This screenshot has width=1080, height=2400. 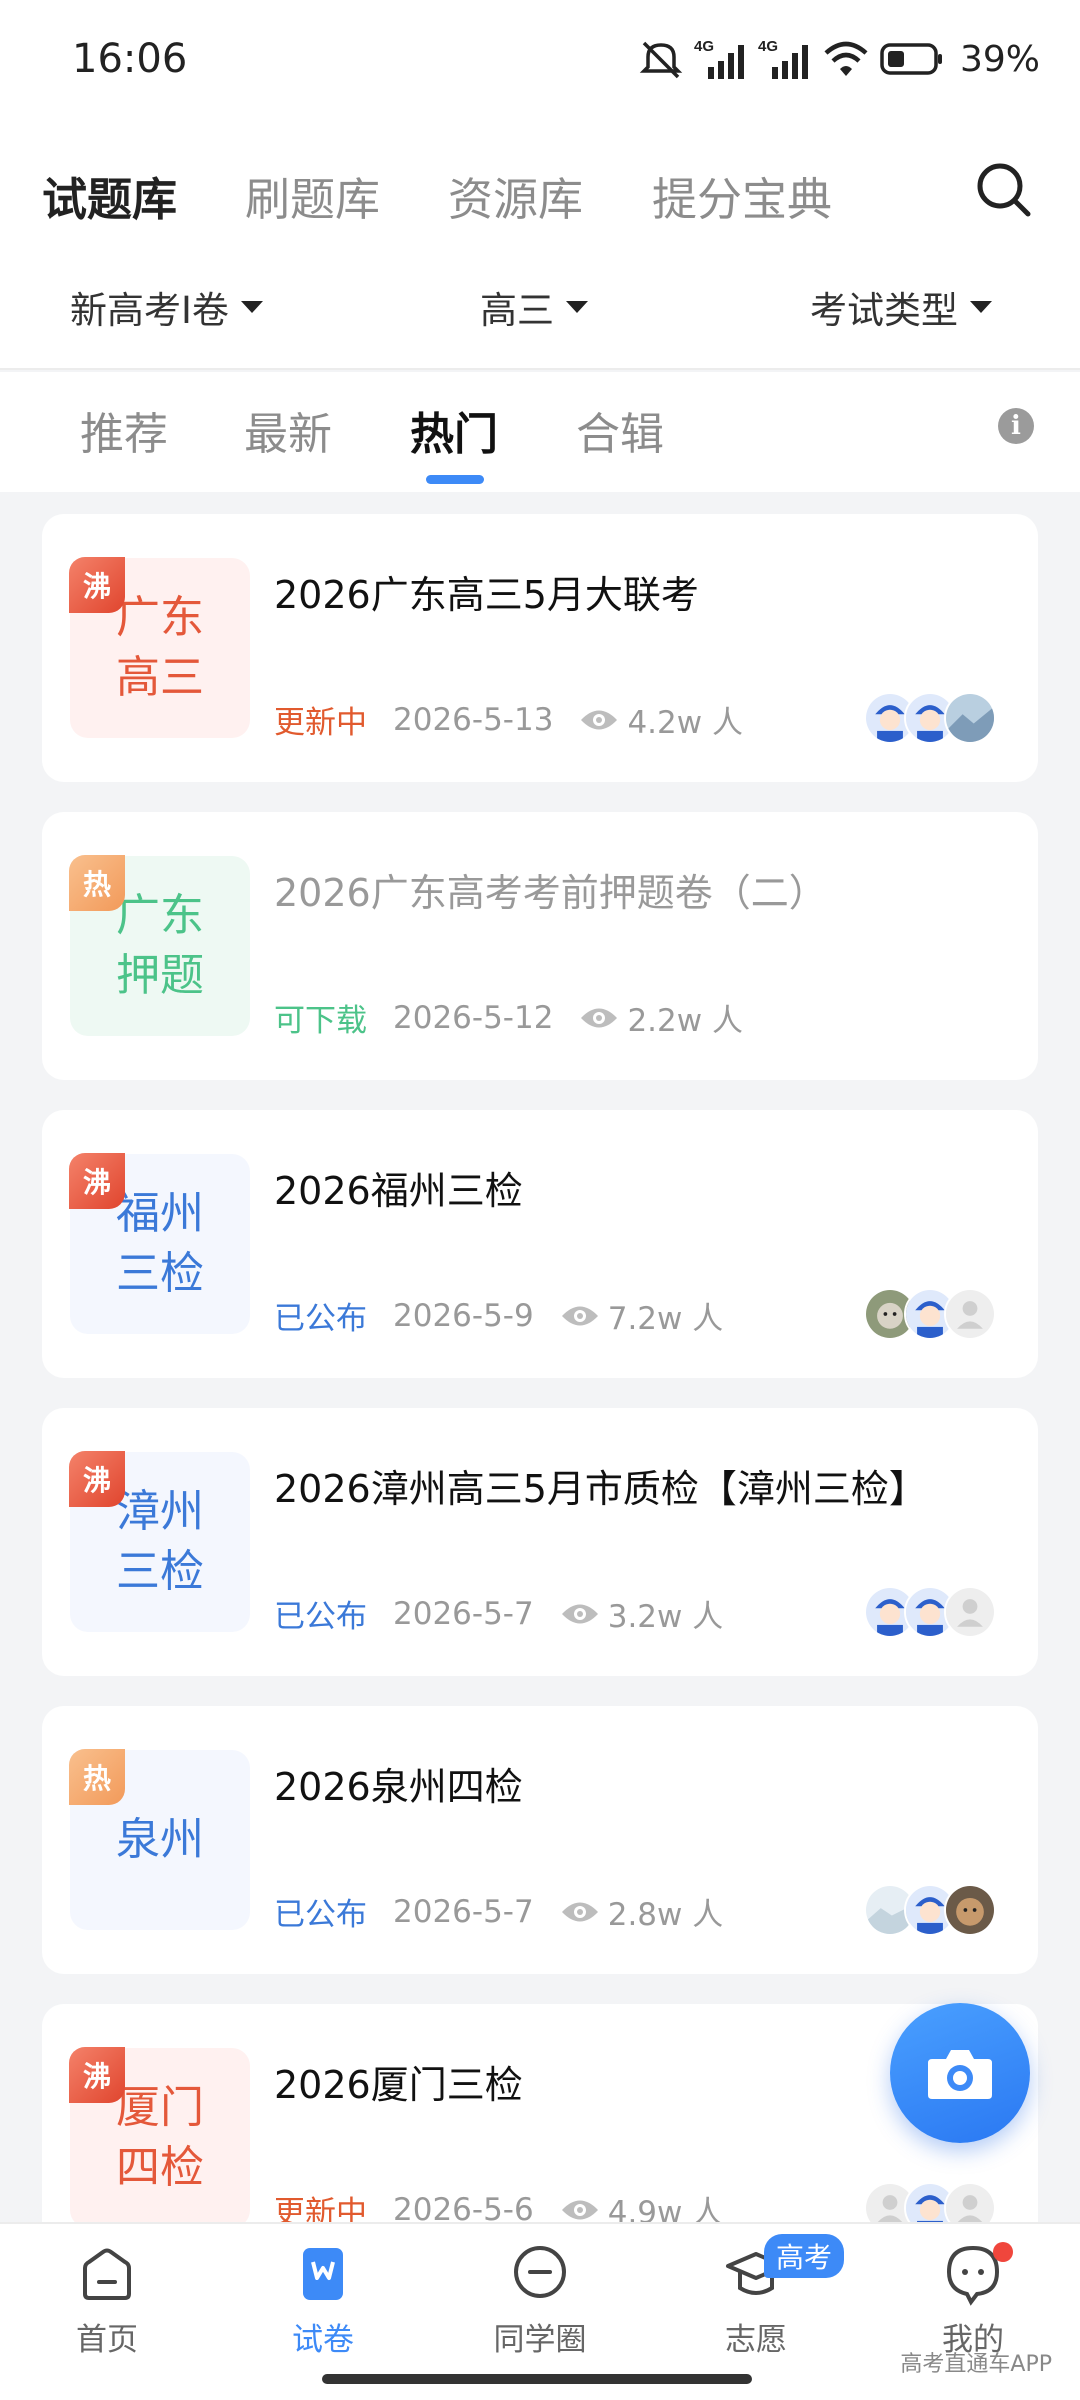 I want to click on exam-thumbnail: 热 广东 押题, so click(x=159, y=945).